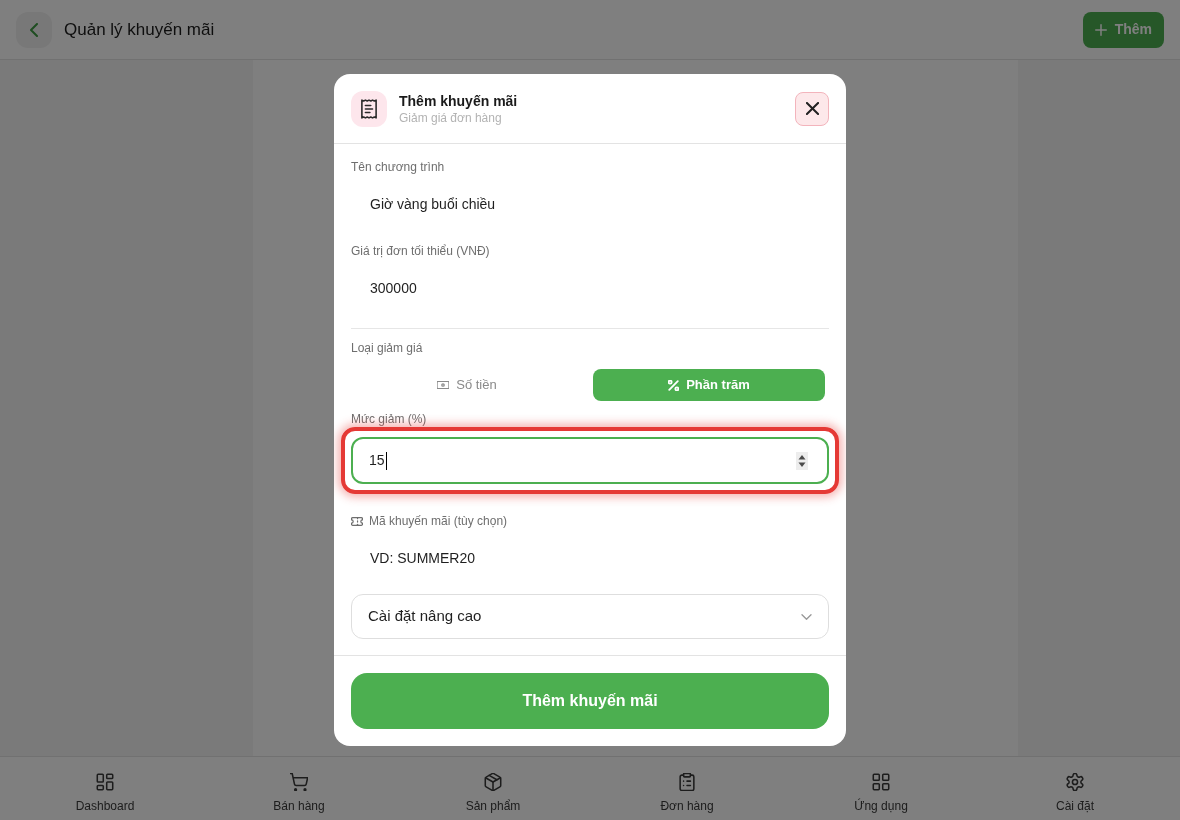 The height and width of the screenshot is (820, 1180). What do you see at coordinates (467, 385) in the screenshot?
I see `segment-tab: Số tiền` at bounding box center [467, 385].